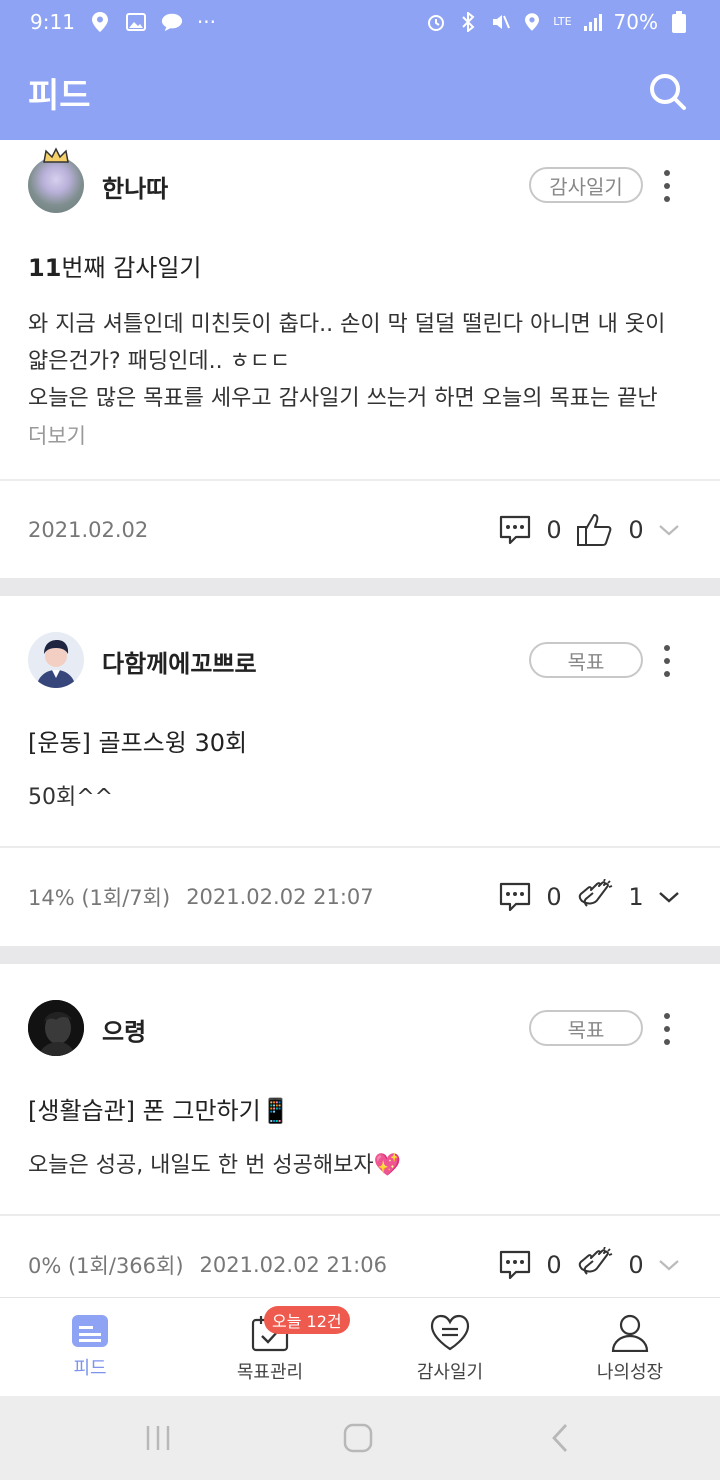 This screenshot has width=720, height=1480. What do you see at coordinates (90, 1331) in the screenshot?
I see `feed-icon` at bounding box center [90, 1331].